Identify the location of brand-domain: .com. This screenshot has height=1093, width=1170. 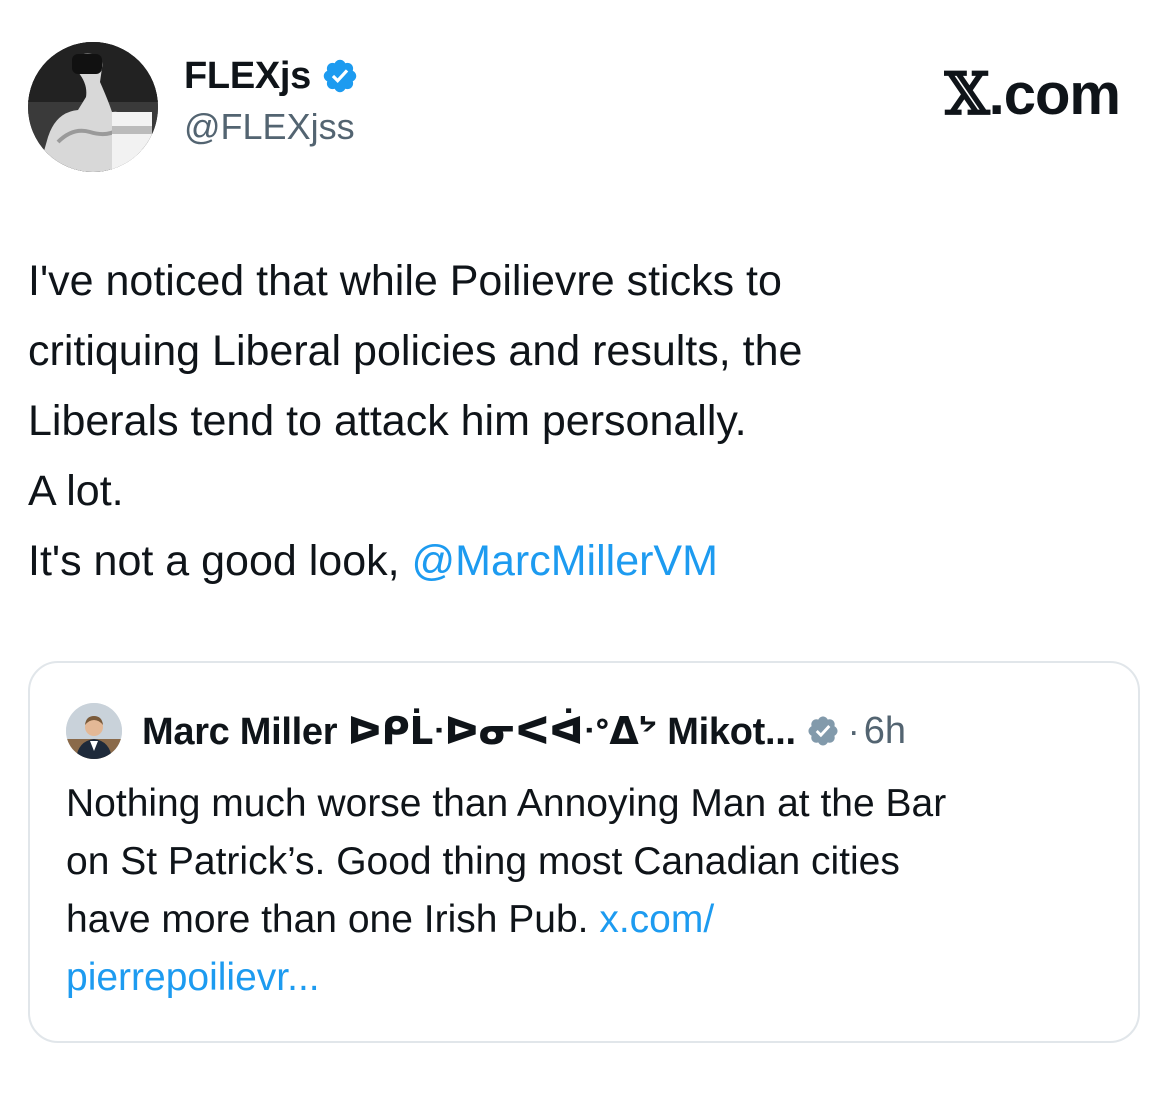
(1054, 94).